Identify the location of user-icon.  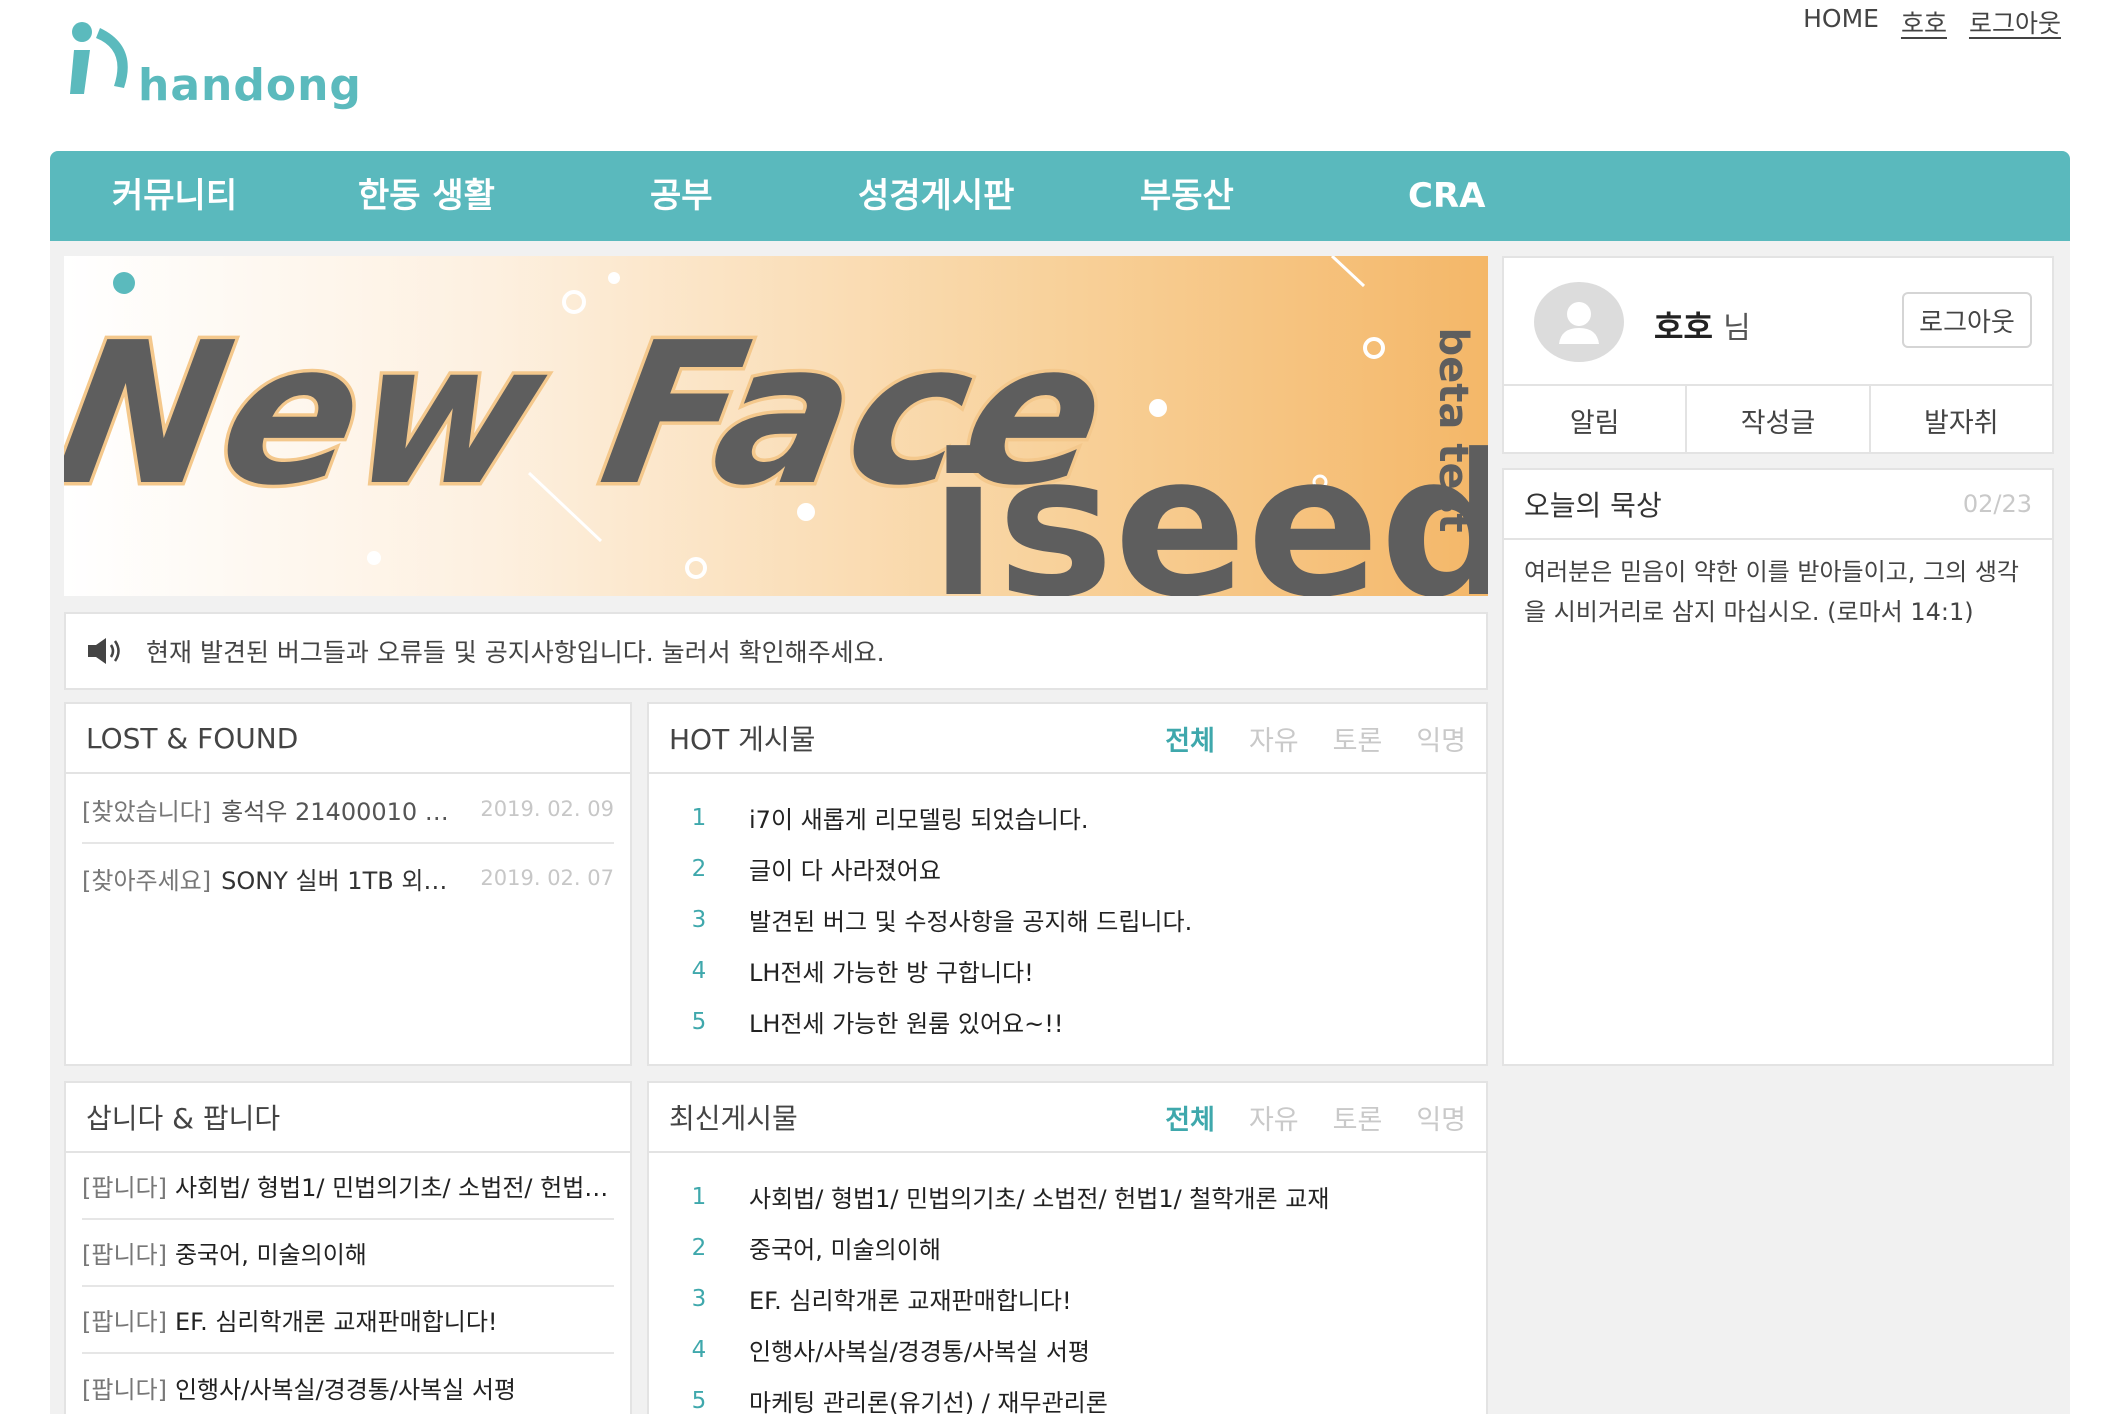
(1579, 323).